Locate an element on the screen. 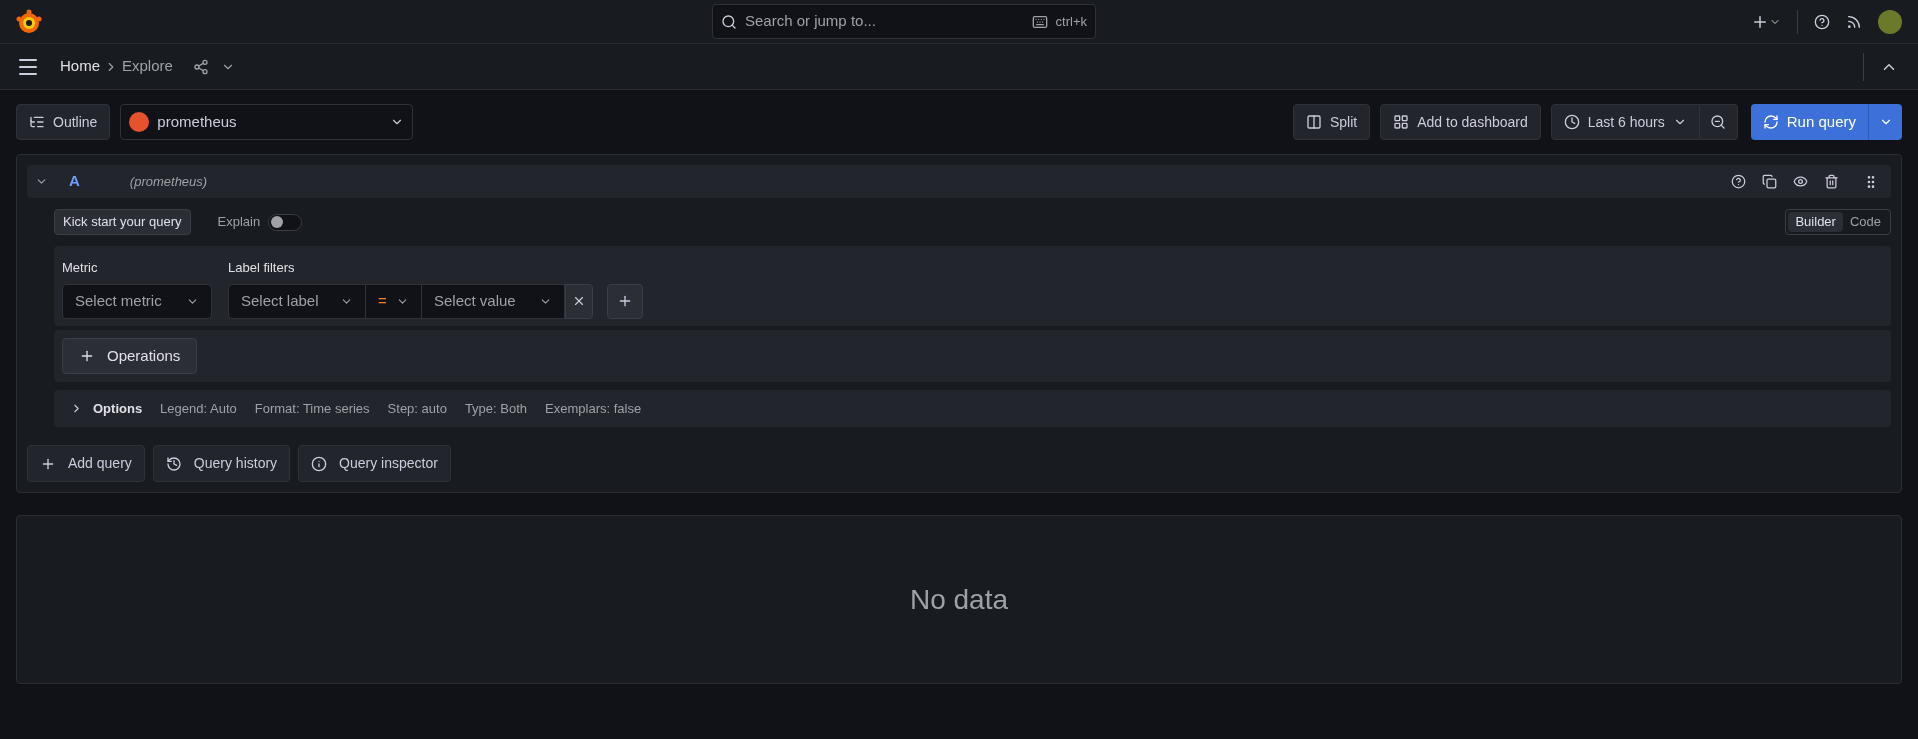 The image size is (1918, 739). query-datasource: (prometheus) is located at coordinates (168, 181).